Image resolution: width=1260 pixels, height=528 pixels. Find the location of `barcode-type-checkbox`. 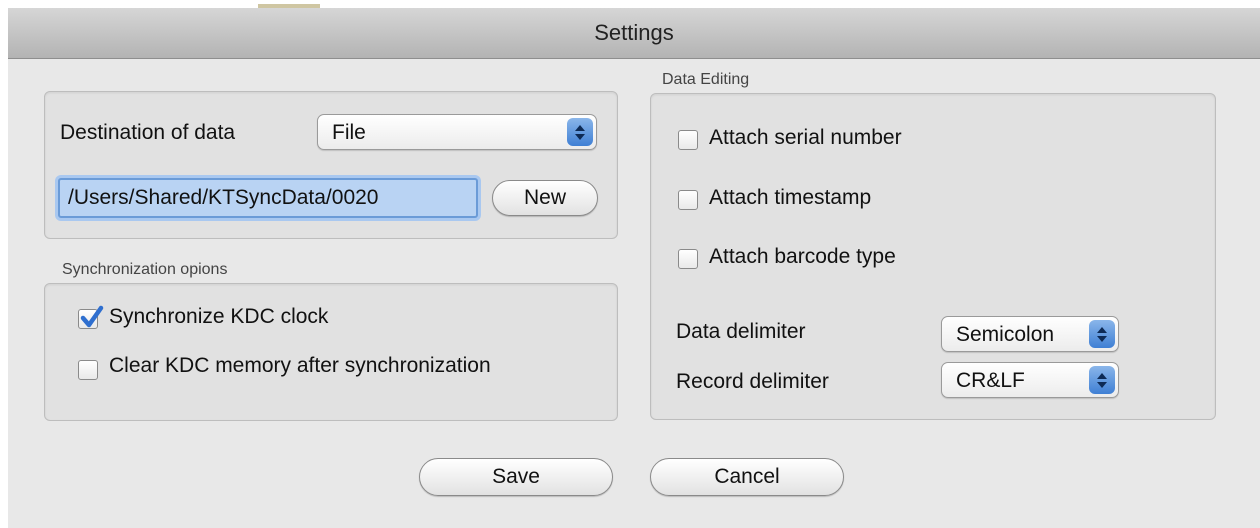

barcode-type-checkbox is located at coordinates (688, 259).